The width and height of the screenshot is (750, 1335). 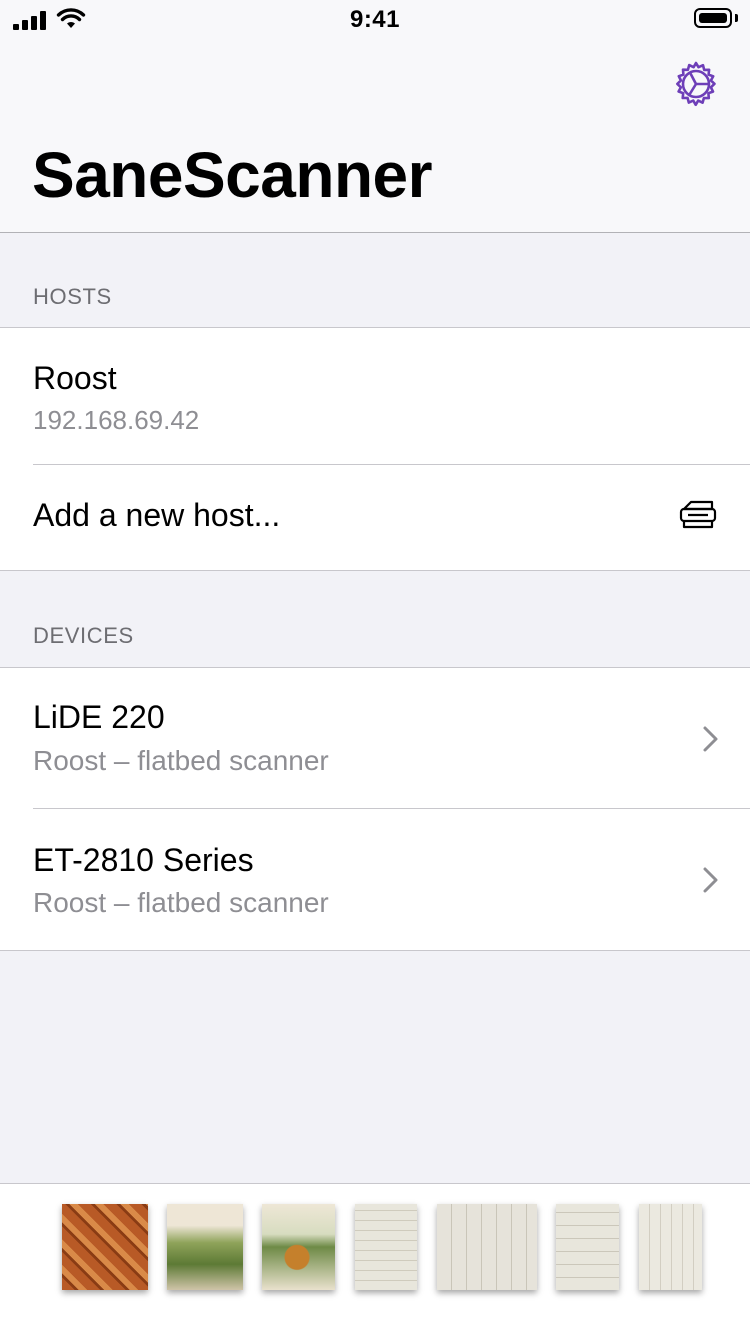 I want to click on scan-gallery-bar, so click(x=375, y=1259).